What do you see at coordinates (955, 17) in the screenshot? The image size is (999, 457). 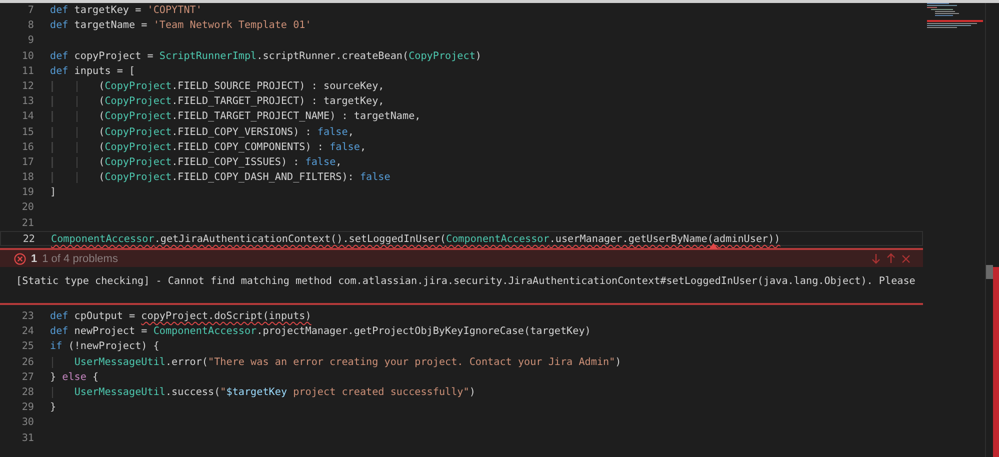 I see `minimap-drawing` at bounding box center [955, 17].